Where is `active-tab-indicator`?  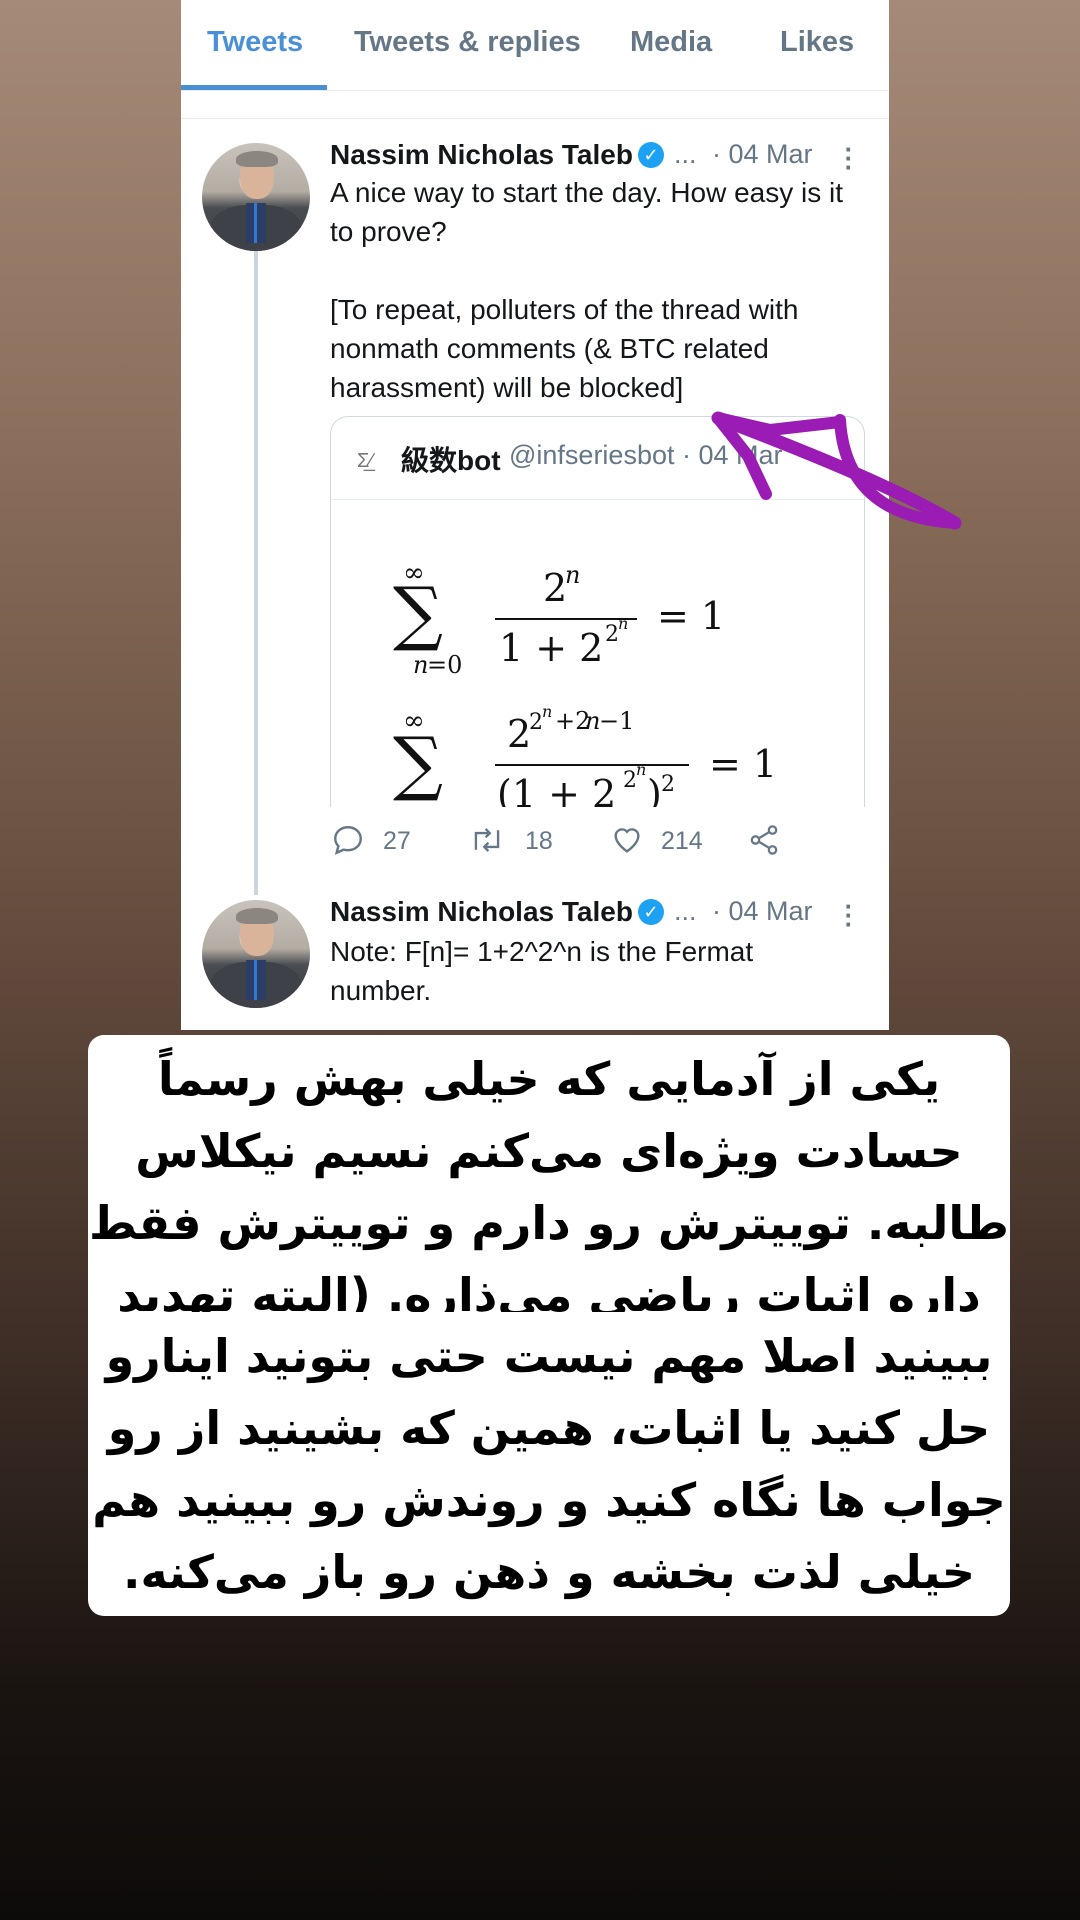
active-tab-indicator is located at coordinates (254, 87).